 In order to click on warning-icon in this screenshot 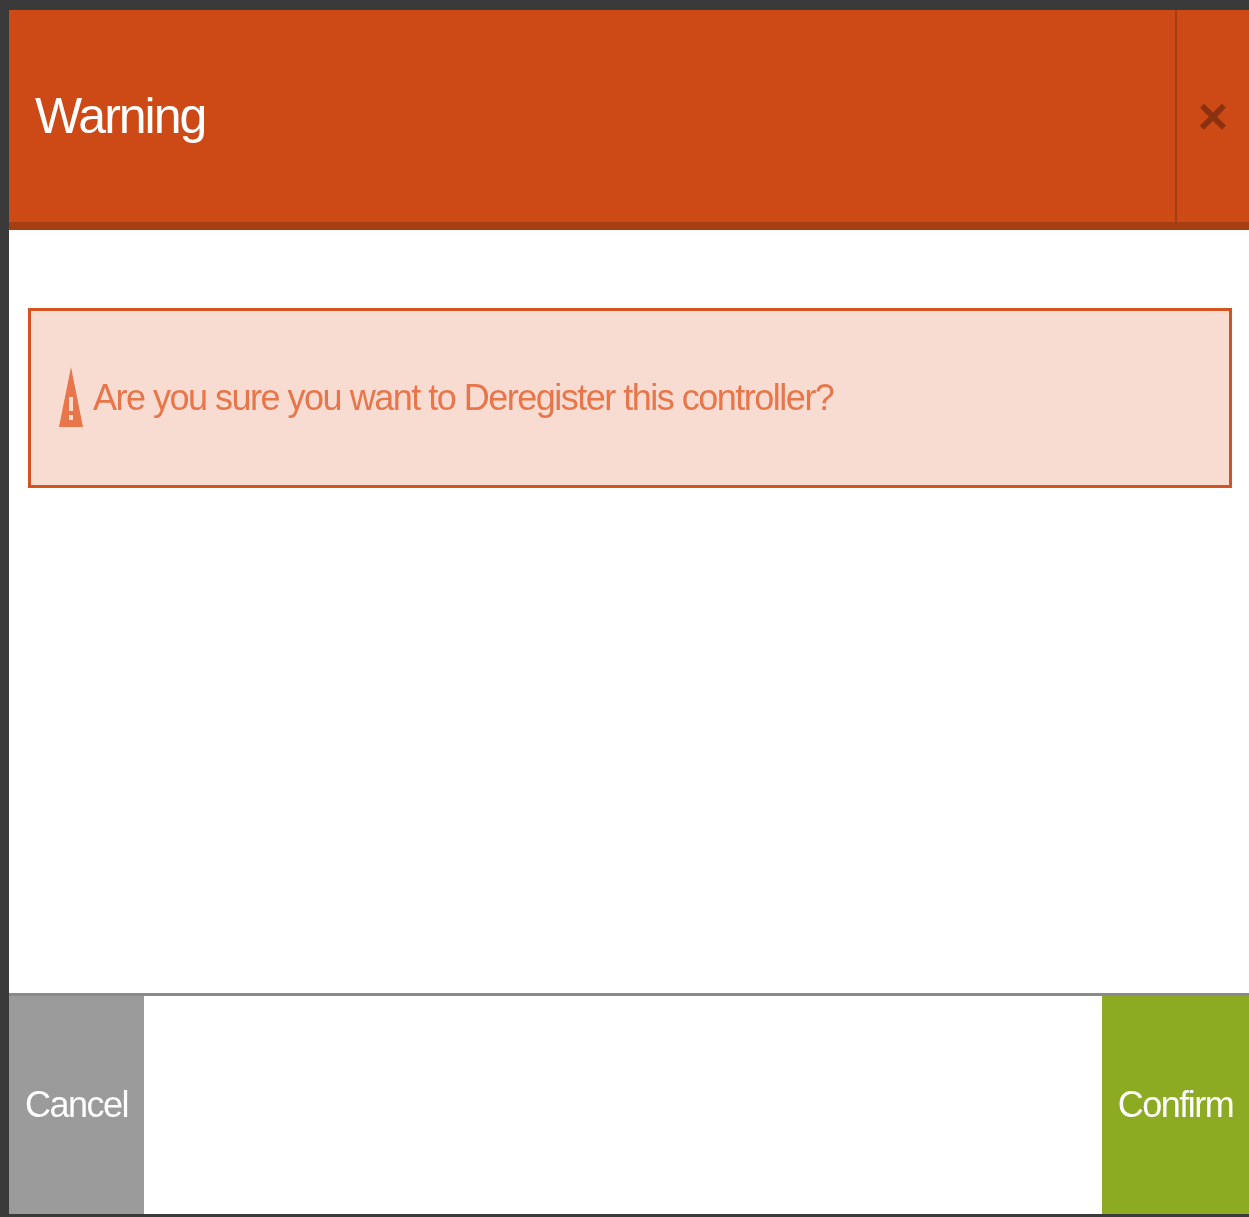, I will do `click(71, 398)`.